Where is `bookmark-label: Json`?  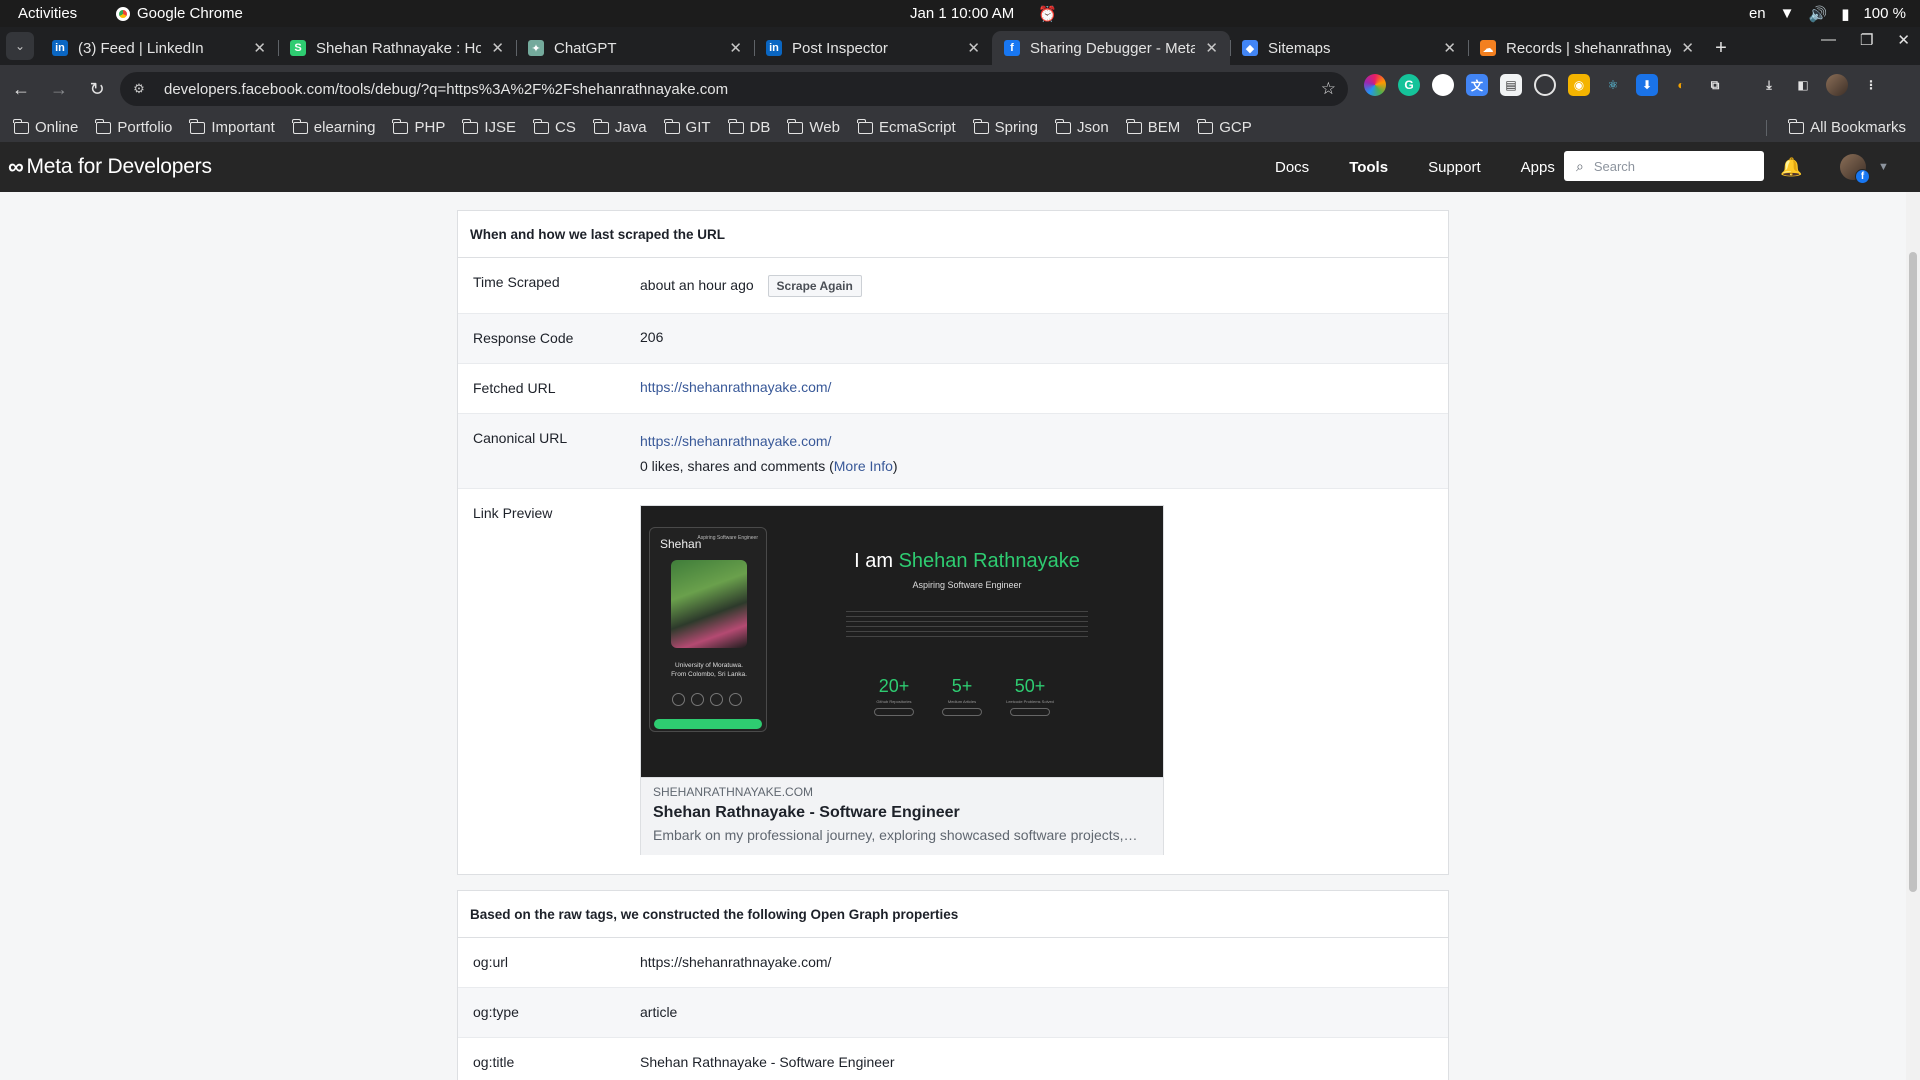 bookmark-label: Json is located at coordinates (1093, 127).